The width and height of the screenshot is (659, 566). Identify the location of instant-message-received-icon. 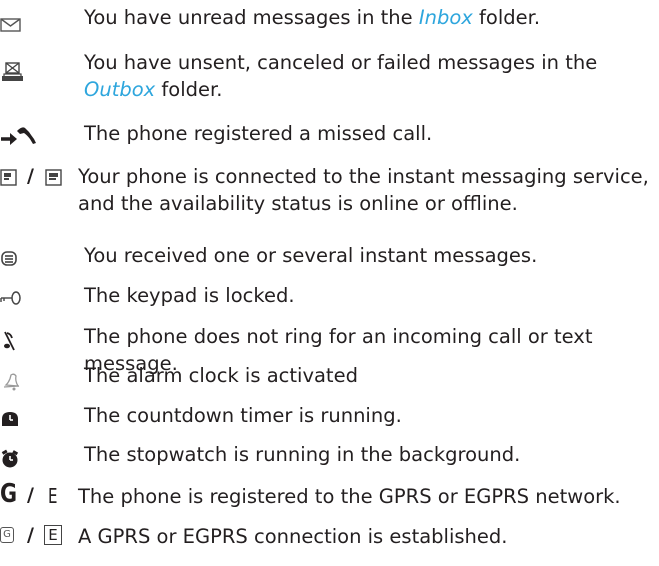
(40, 257).